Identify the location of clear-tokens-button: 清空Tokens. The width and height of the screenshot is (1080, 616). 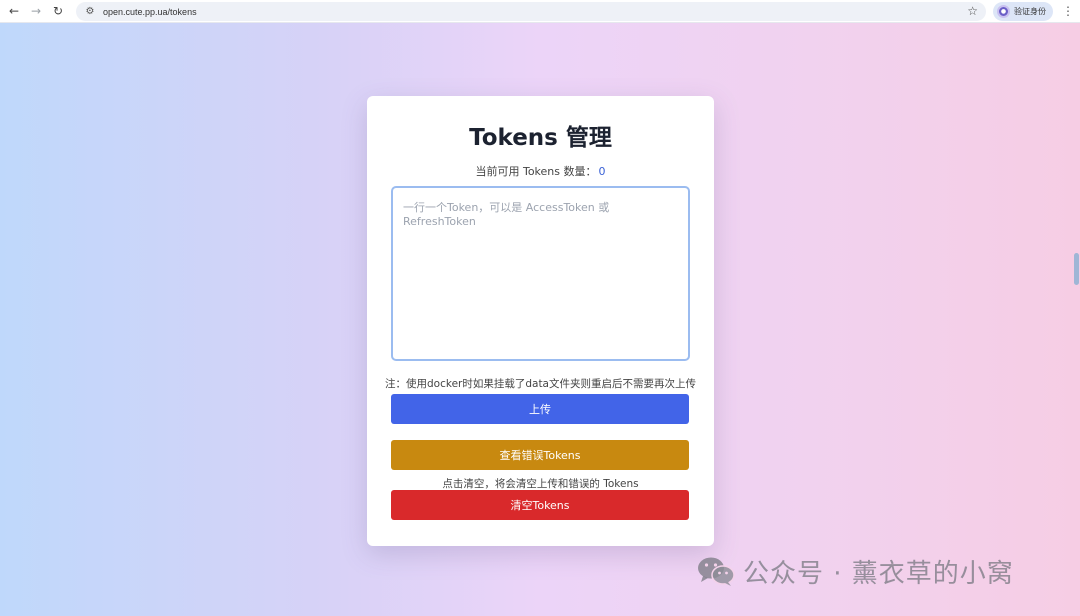
(540, 505).